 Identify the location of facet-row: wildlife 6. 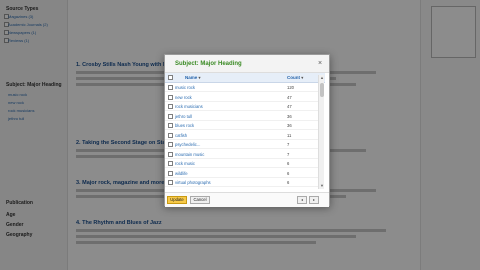
(242, 173).